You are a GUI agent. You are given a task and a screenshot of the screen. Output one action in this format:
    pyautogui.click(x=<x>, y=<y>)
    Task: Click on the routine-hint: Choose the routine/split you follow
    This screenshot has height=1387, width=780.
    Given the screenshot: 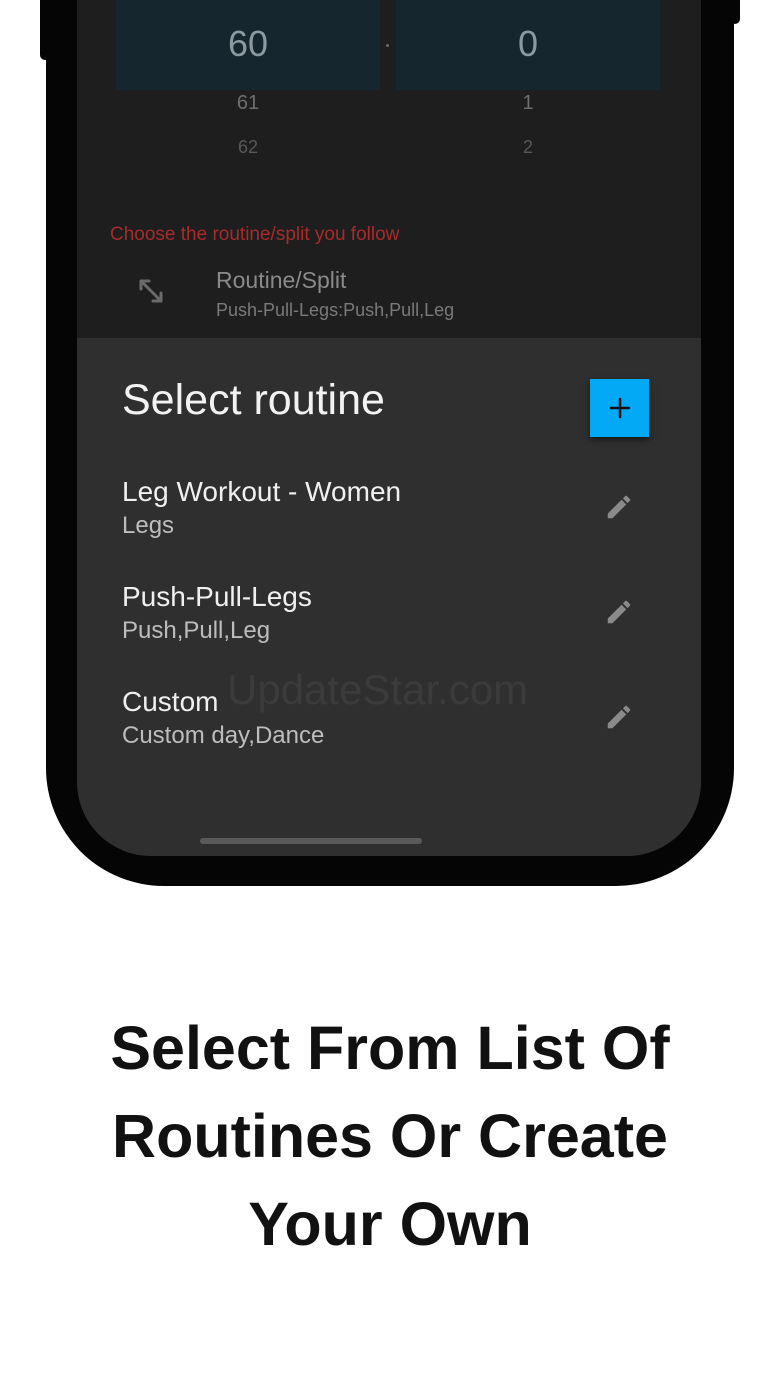 What is the action you would take?
    pyautogui.click(x=255, y=234)
    